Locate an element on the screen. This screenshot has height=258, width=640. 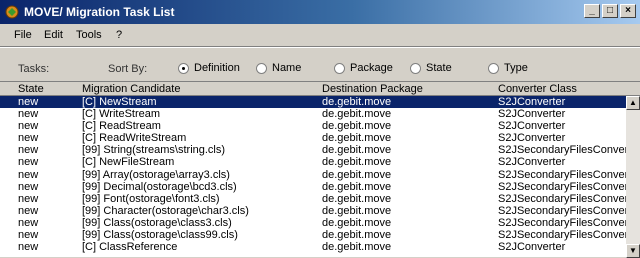
app-icon is located at coordinates (12, 12).